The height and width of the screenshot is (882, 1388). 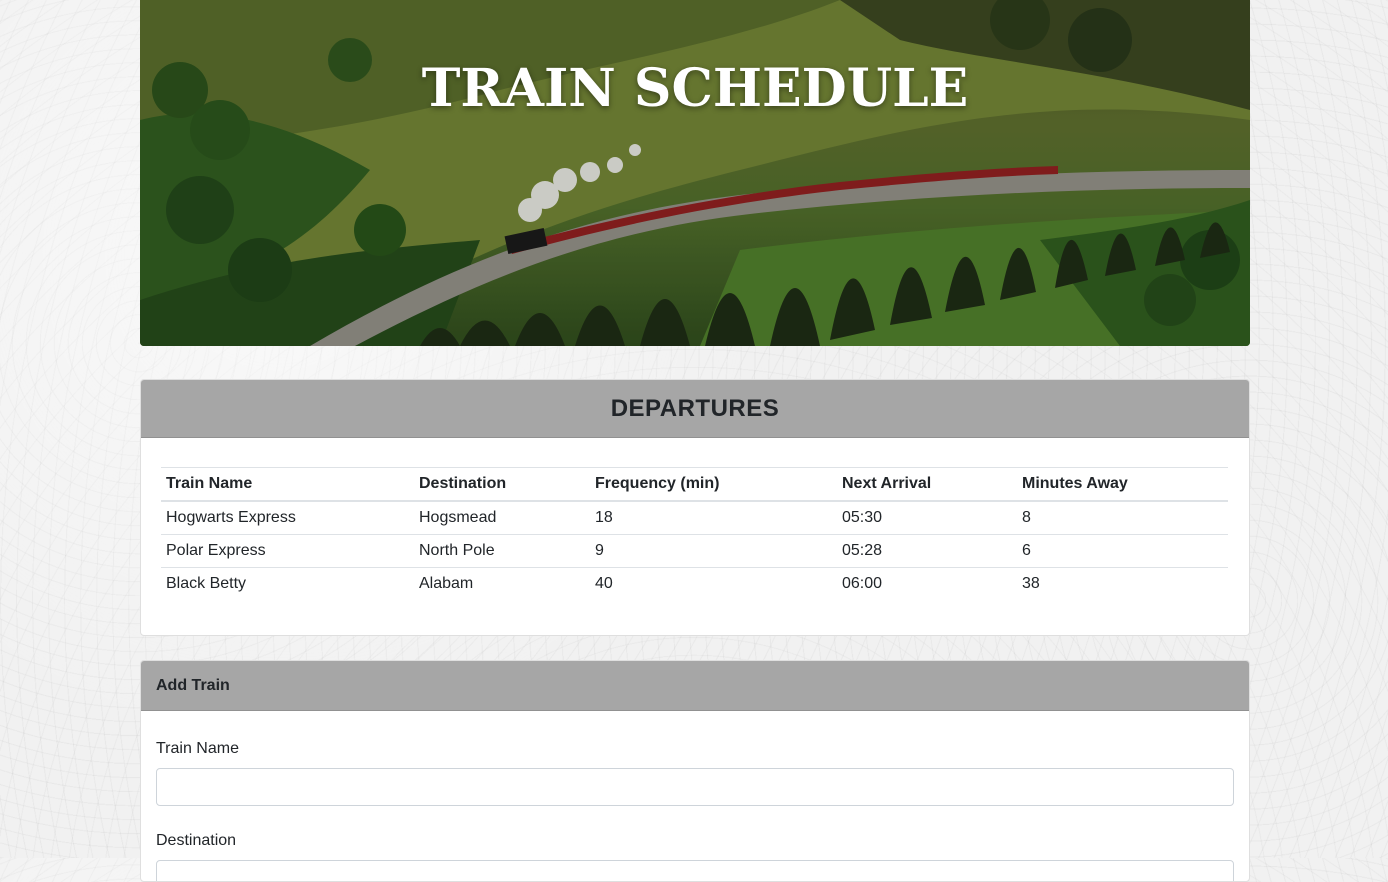 What do you see at coordinates (604, 517) in the screenshot?
I see `cell-frequency: 18` at bounding box center [604, 517].